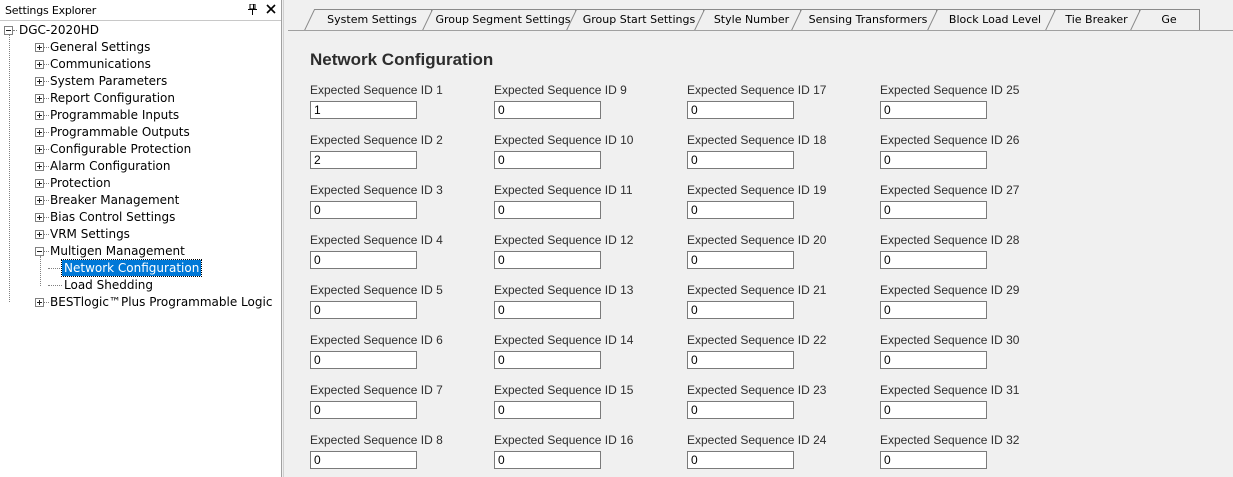 The width and height of the screenshot is (1233, 477). I want to click on tab-group-start-settings: Group Start Settings, so click(635, 19).